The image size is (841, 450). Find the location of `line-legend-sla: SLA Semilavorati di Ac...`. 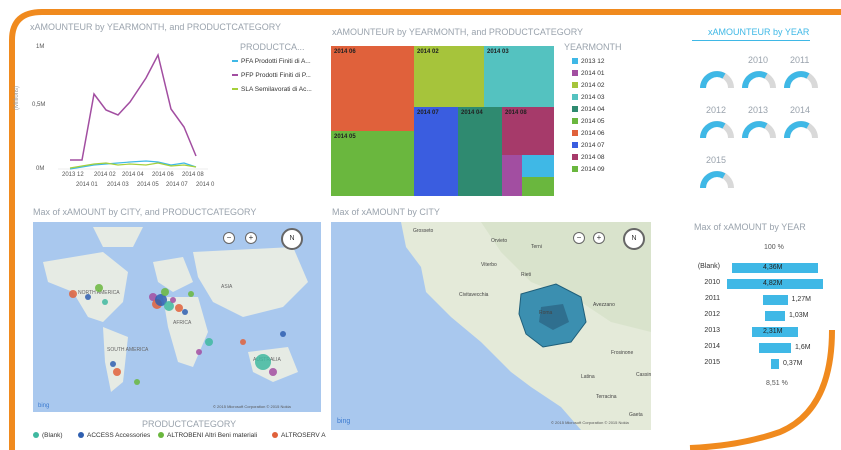

line-legend-sla: SLA Semilavorati di Ac... is located at coordinates (272, 89).